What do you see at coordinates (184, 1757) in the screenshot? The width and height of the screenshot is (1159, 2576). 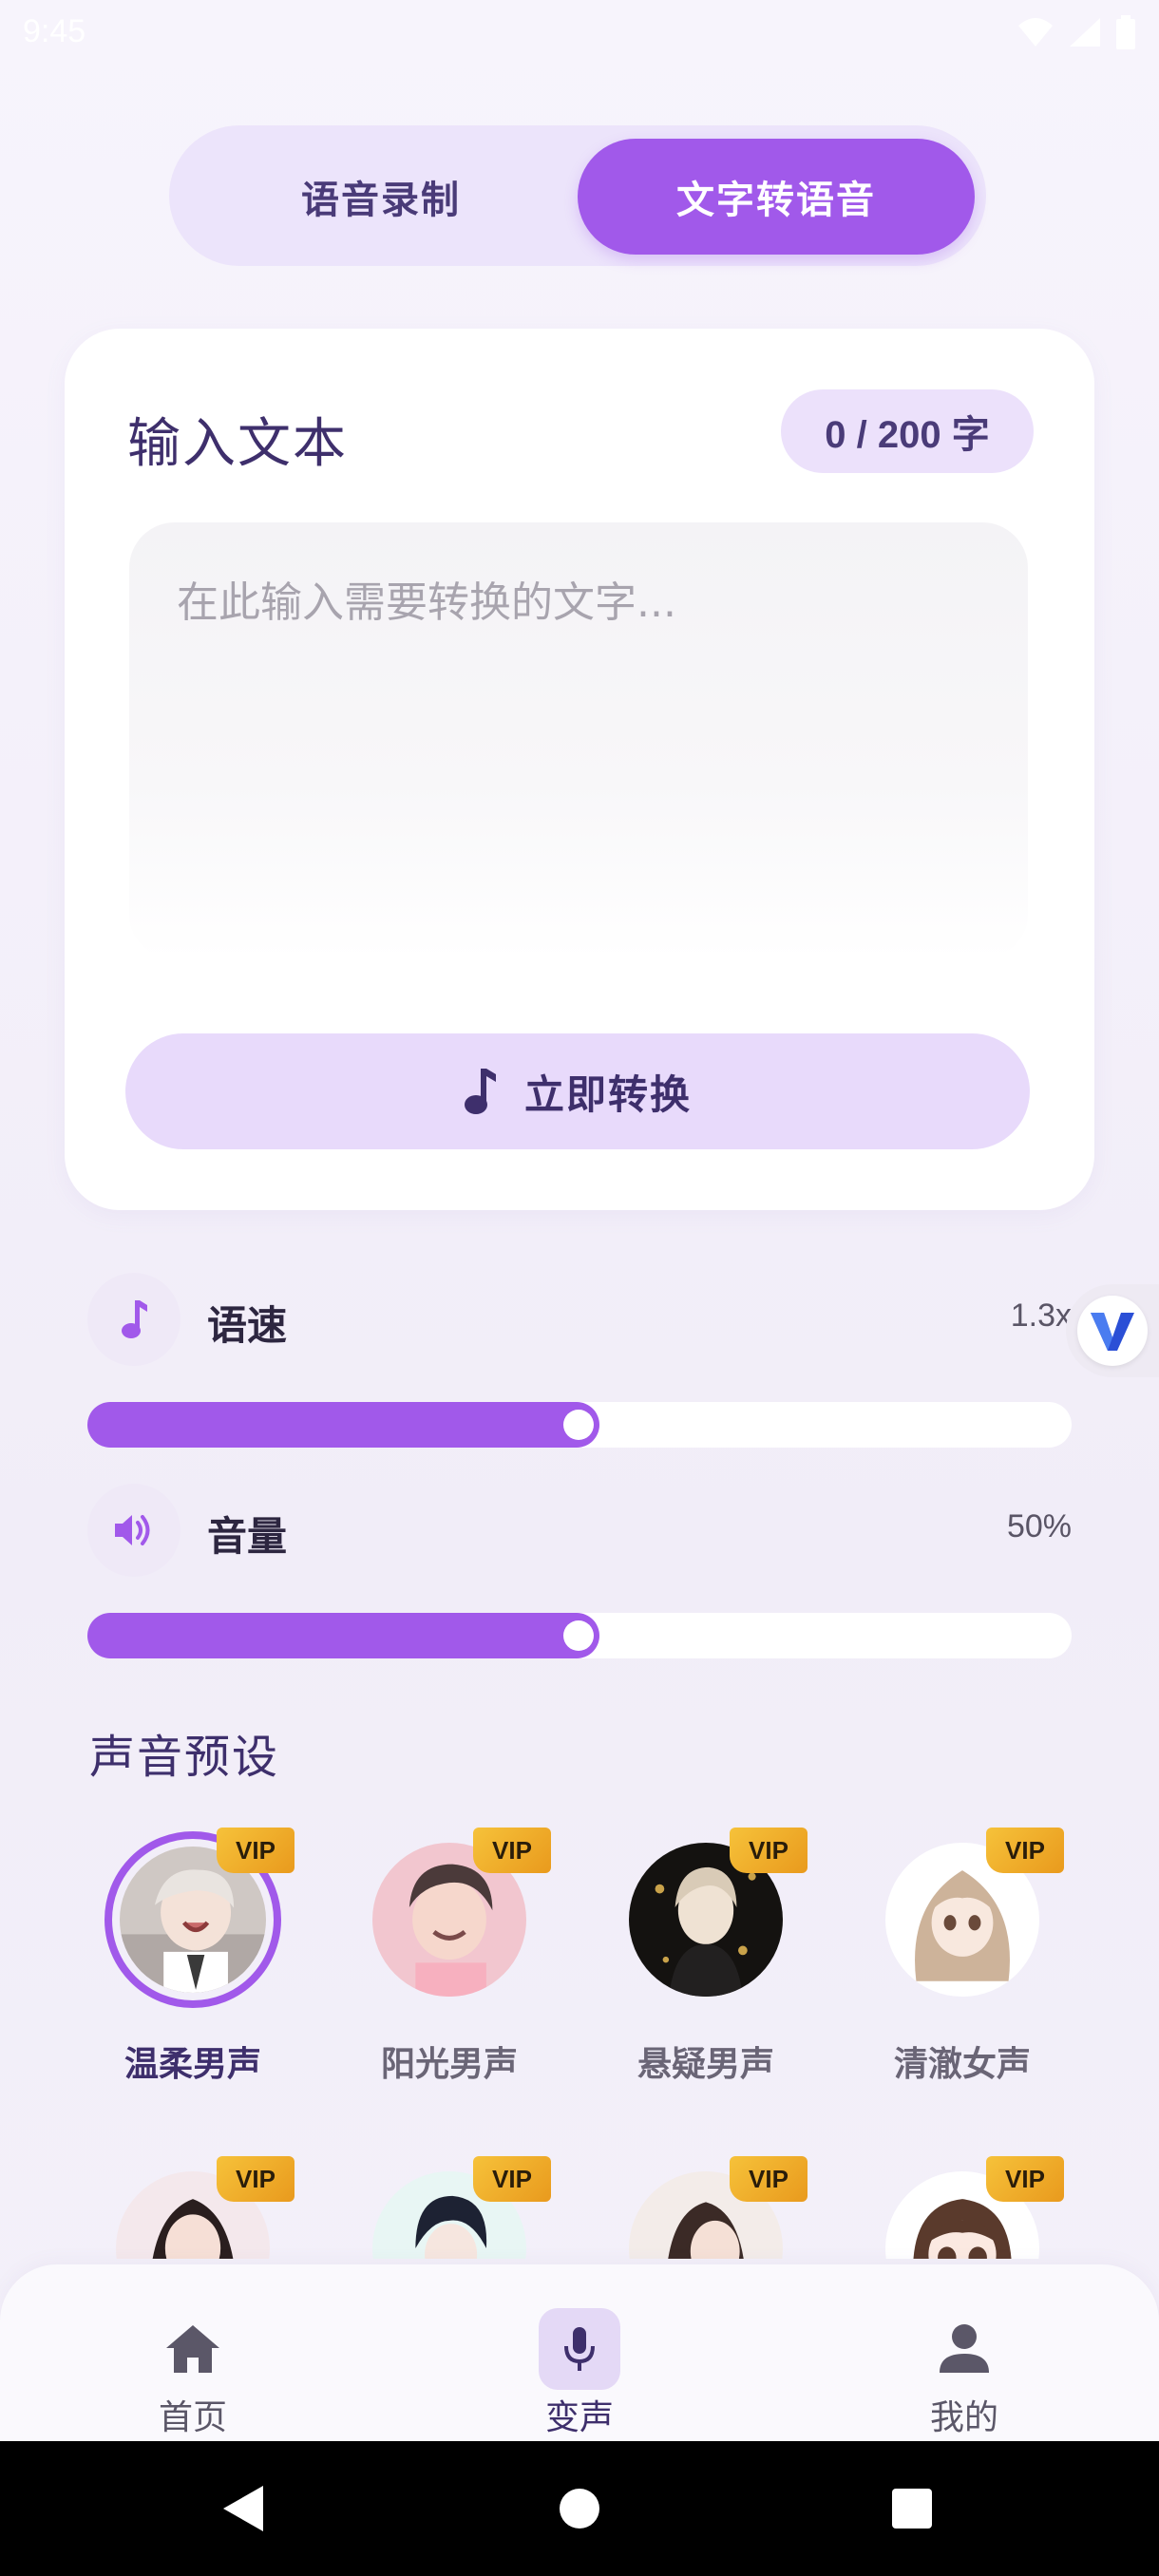 I see `presets-title: 声音预设` at bounding box center [184, 1757].